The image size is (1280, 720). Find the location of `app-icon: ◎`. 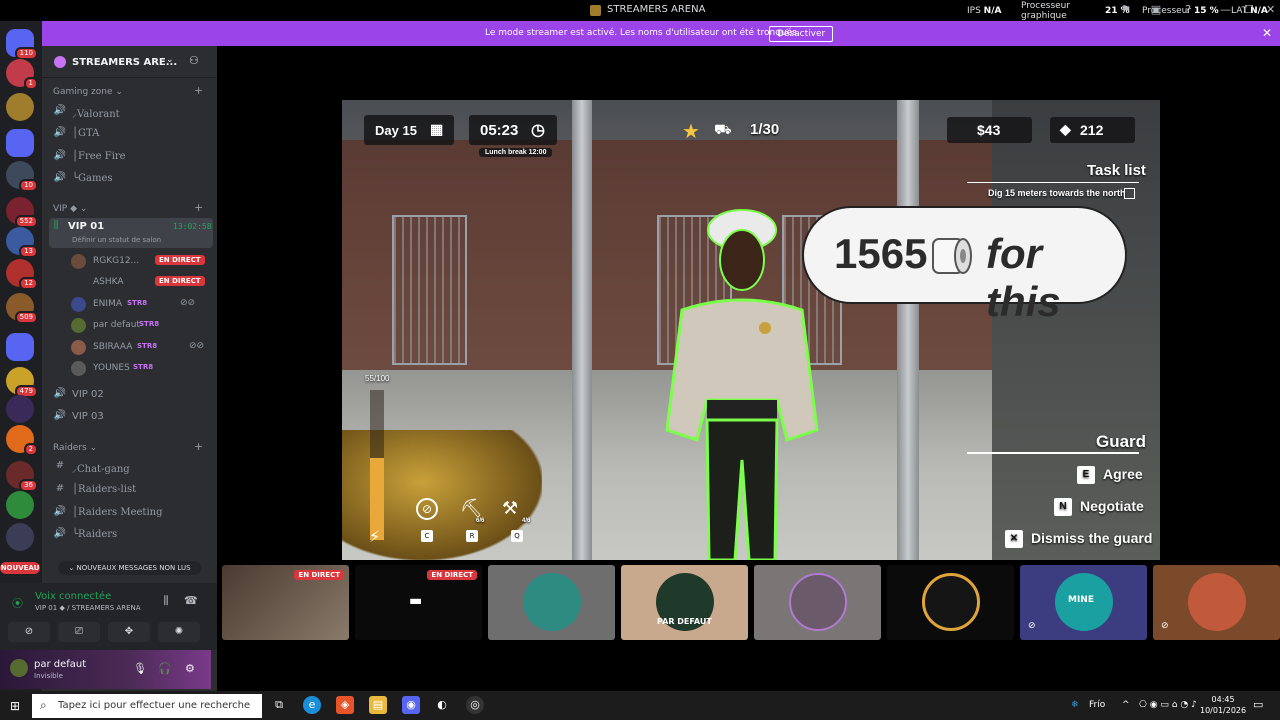

app-icon: ◎ is located at coordinates (475, 705).